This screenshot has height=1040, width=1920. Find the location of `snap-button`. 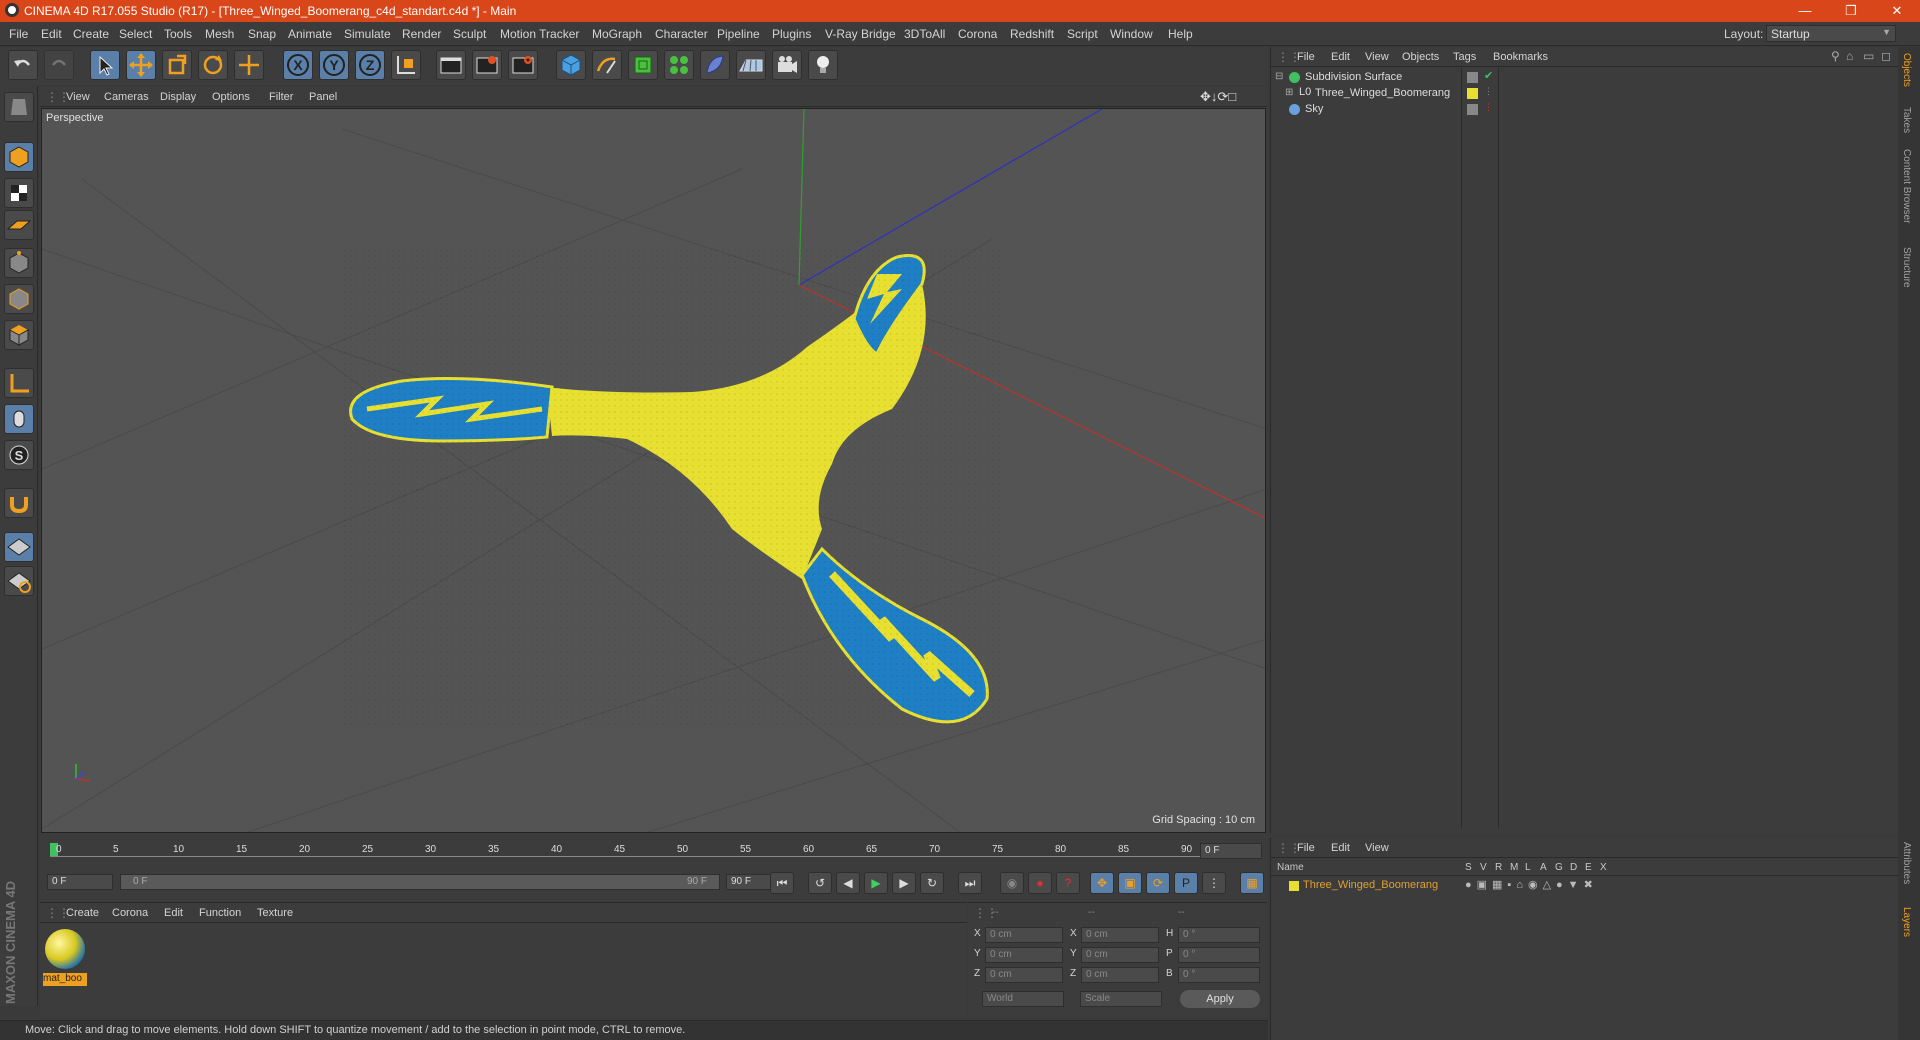

snap-button is located at coordinates (19, 503).